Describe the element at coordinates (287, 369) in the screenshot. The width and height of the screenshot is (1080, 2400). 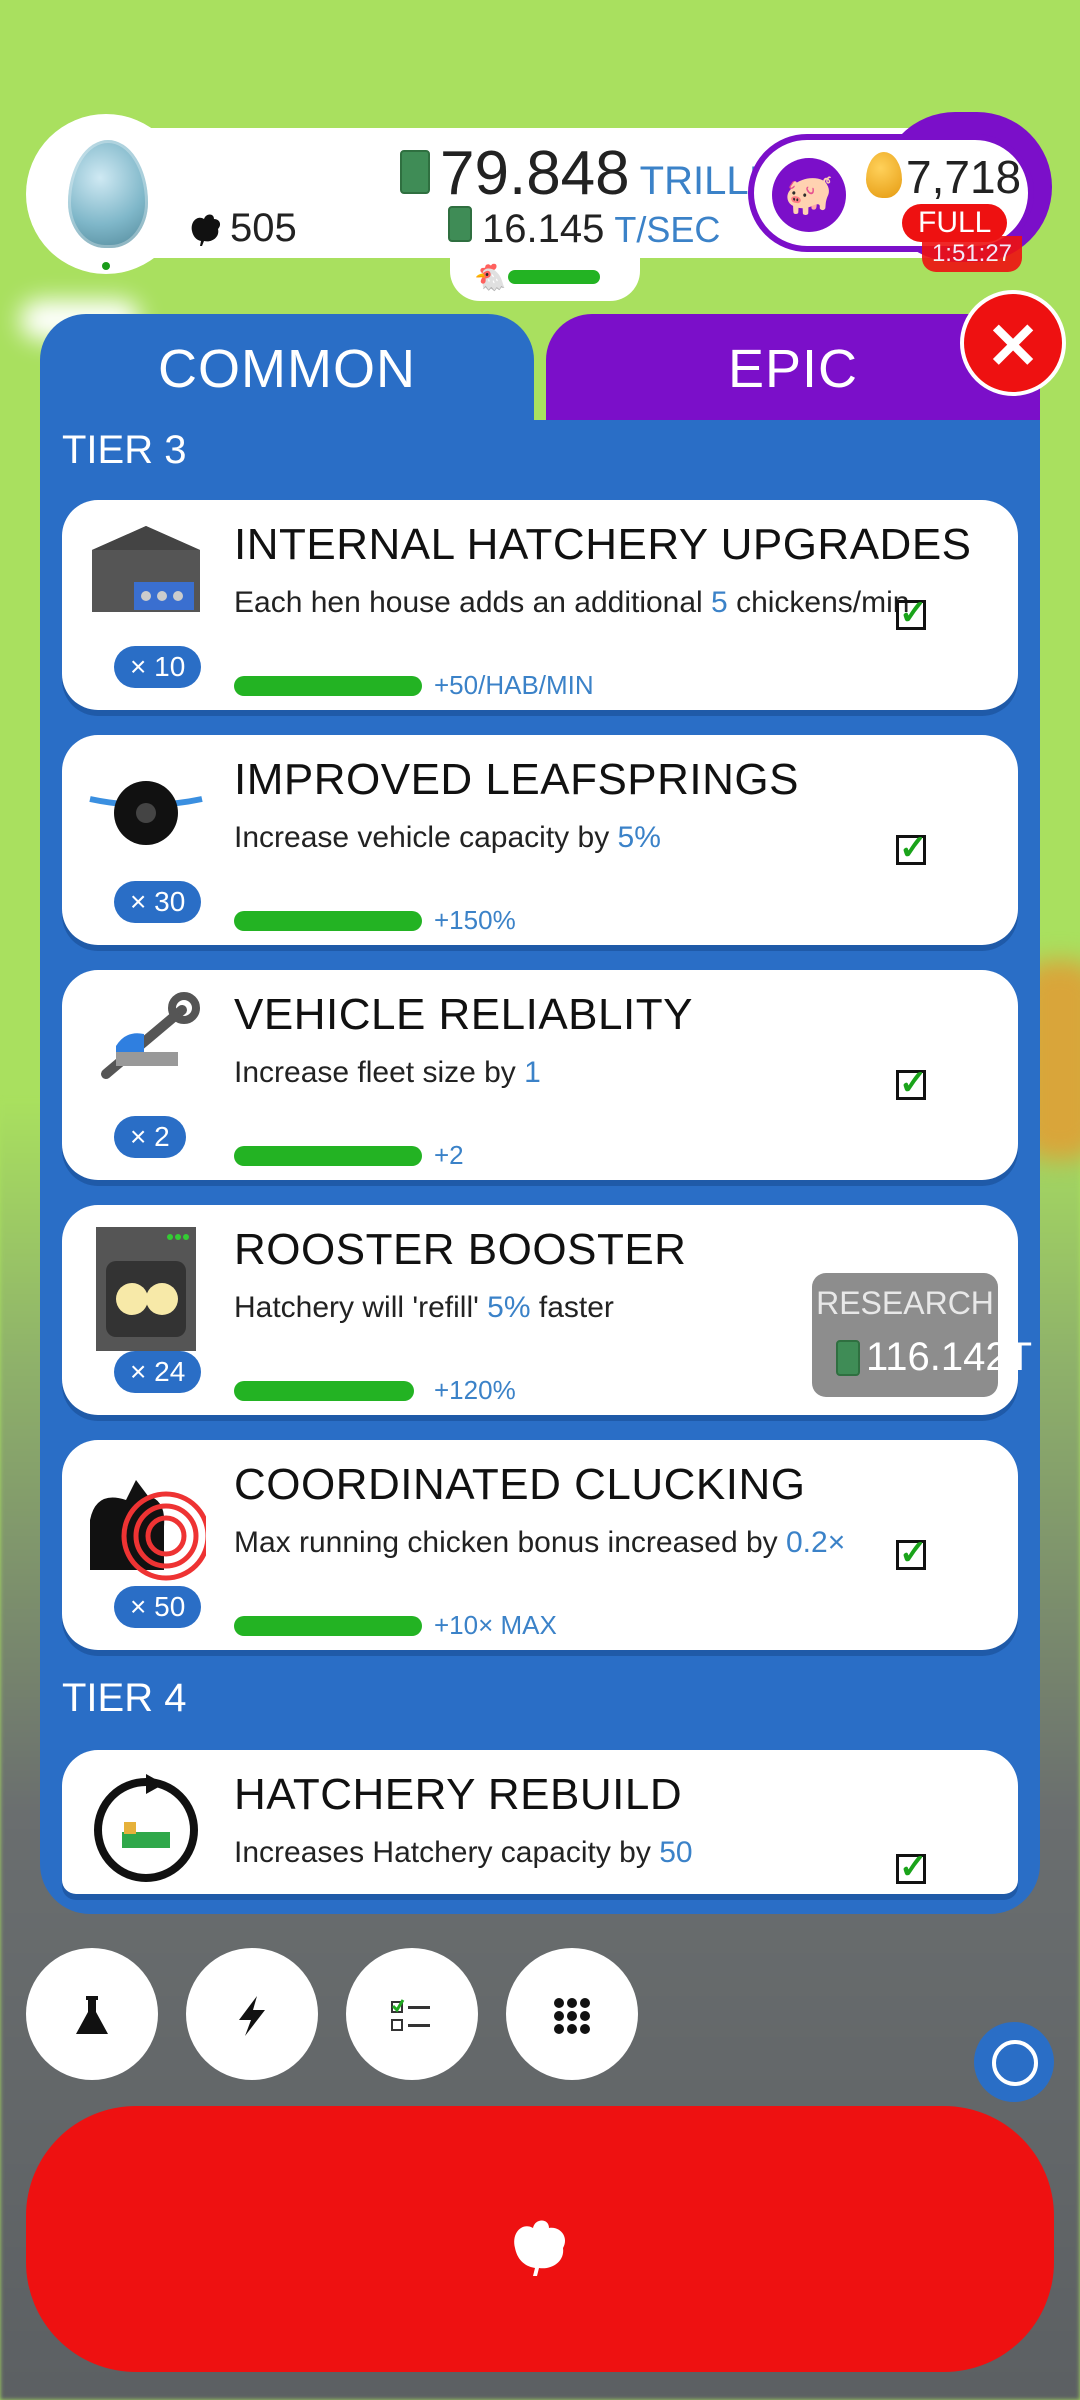
I see `tab-common-label: COMMON` at that location.